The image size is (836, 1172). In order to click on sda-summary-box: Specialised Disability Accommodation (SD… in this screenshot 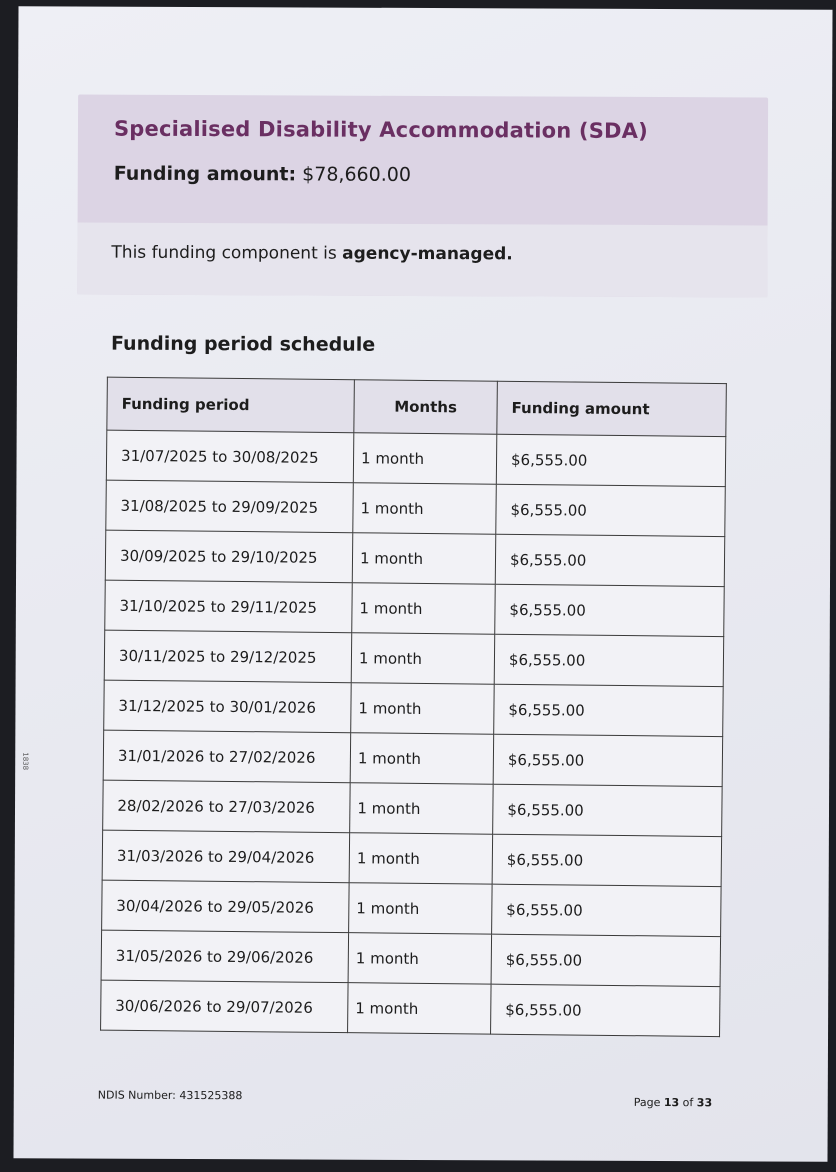, I will do `click(423, 196)`.